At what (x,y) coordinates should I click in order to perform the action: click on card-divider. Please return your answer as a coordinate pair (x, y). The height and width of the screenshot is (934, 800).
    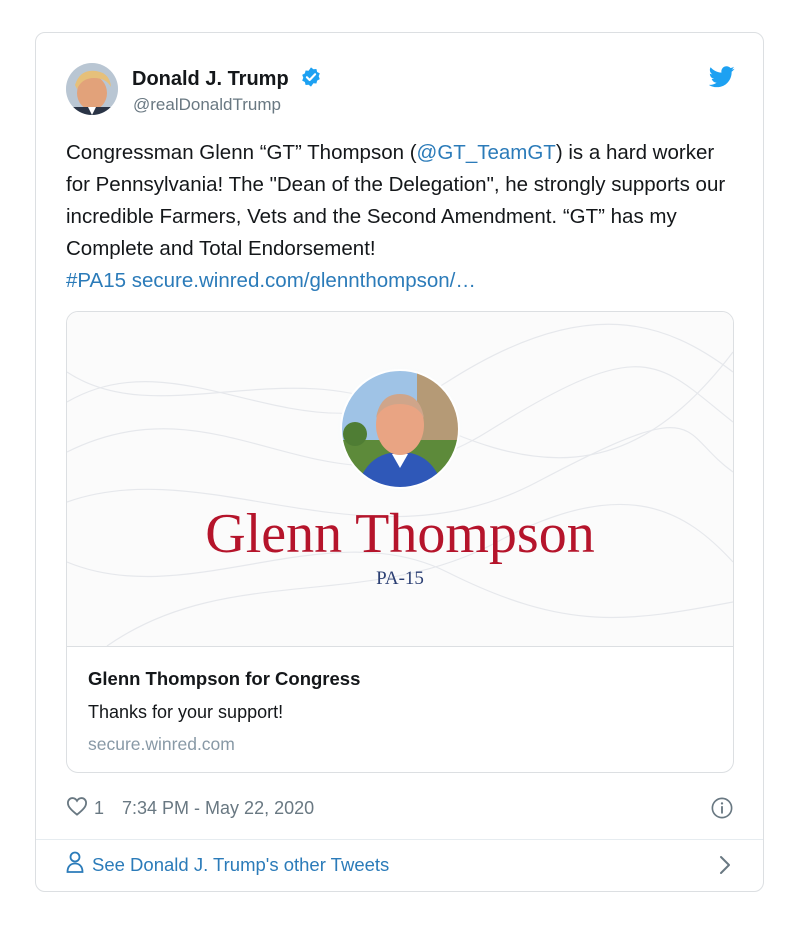
    Looking at the image, I should click on (400, 646).